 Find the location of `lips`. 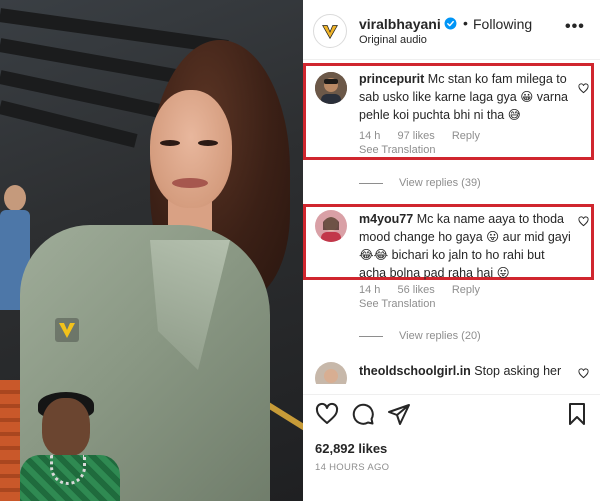

lips is located at coordinates (190, 183).